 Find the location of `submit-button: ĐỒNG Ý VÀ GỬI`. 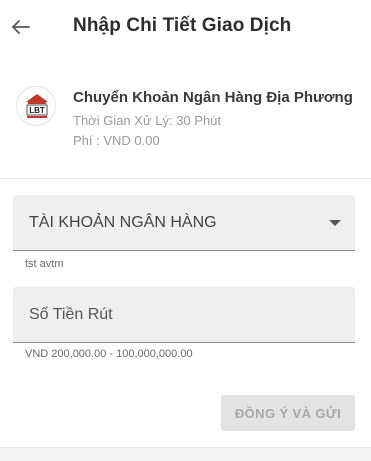

submit-button: ĐỒNG Ý VÀ GỬI is located at coordinates (288, 413).